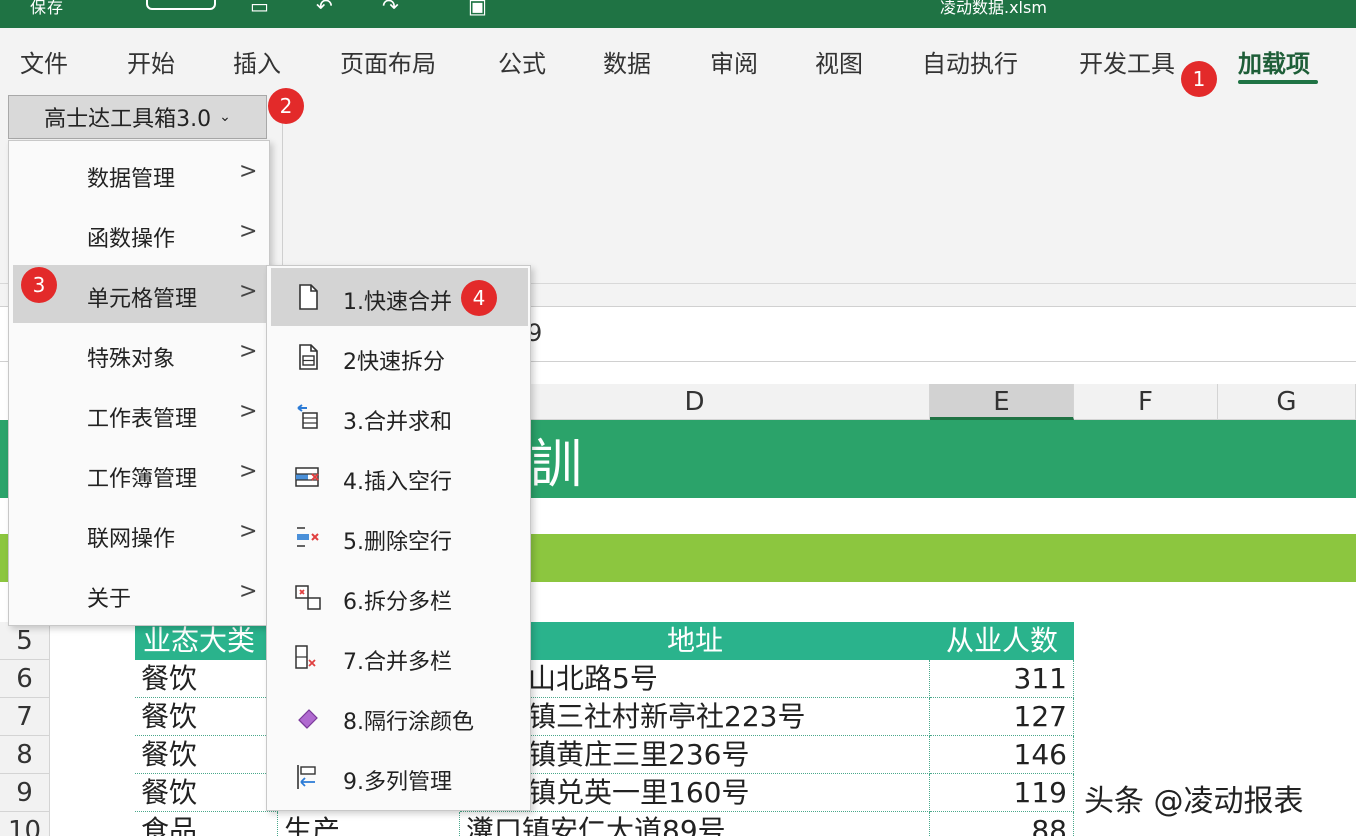  Describe the element at coordinates (225, 117) in the screenshot. I see `chevron-down-icon: ⌄` at that location.